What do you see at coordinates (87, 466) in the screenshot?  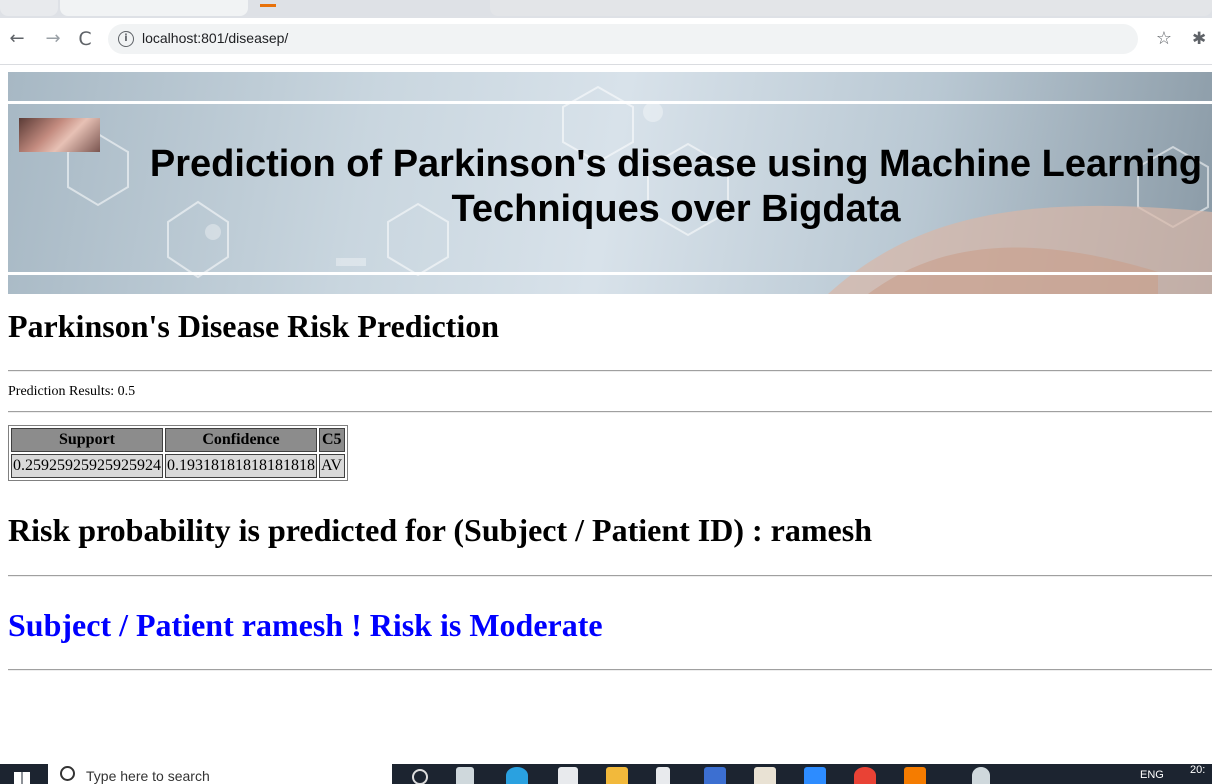 I see `cell-support: 0.25925925925925924` at bounding box center [87, 466].